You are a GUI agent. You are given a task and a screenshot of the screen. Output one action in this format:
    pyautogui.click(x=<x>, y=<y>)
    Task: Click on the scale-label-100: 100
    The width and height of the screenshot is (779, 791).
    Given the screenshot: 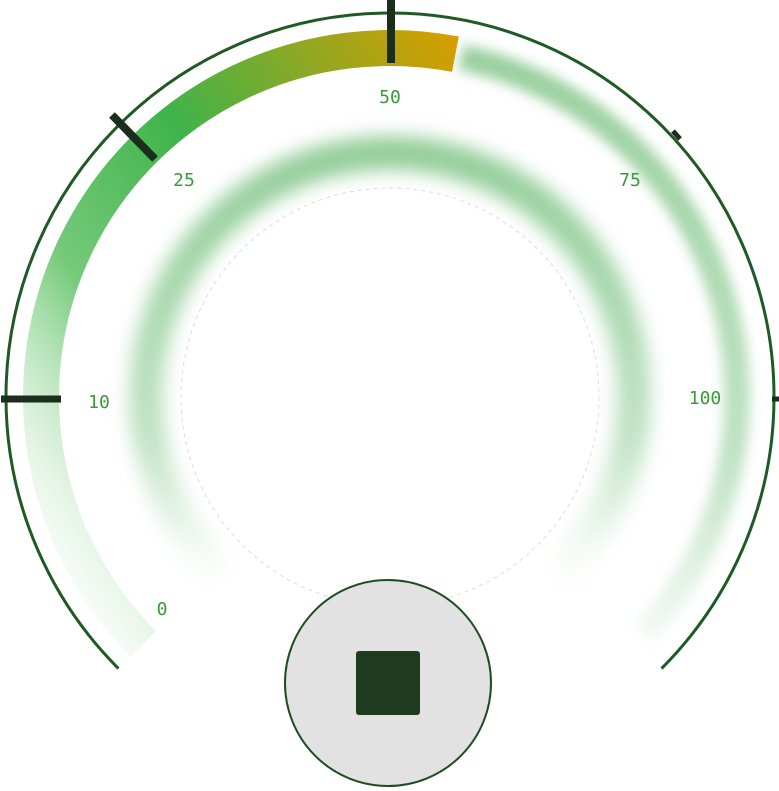 What is the action you would take?
    pyautogui.click(x=705, y=398)
    